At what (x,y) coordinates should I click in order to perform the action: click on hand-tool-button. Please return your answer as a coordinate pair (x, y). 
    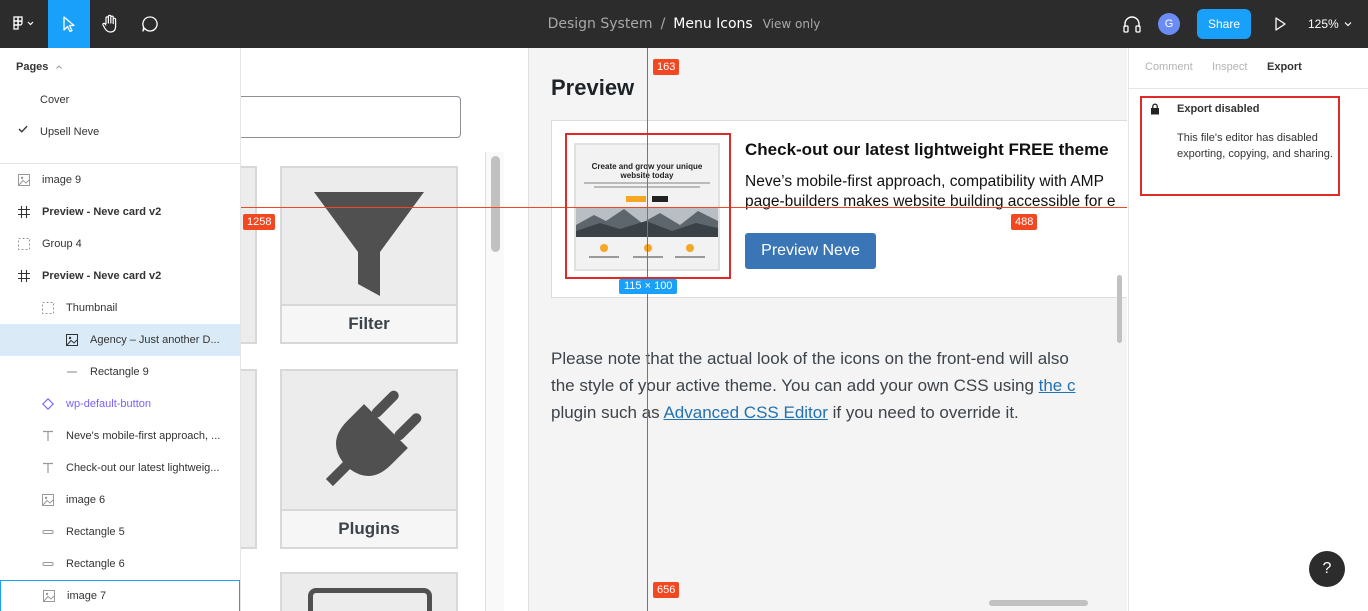
    Looking at the image, I should click on (110, 24).